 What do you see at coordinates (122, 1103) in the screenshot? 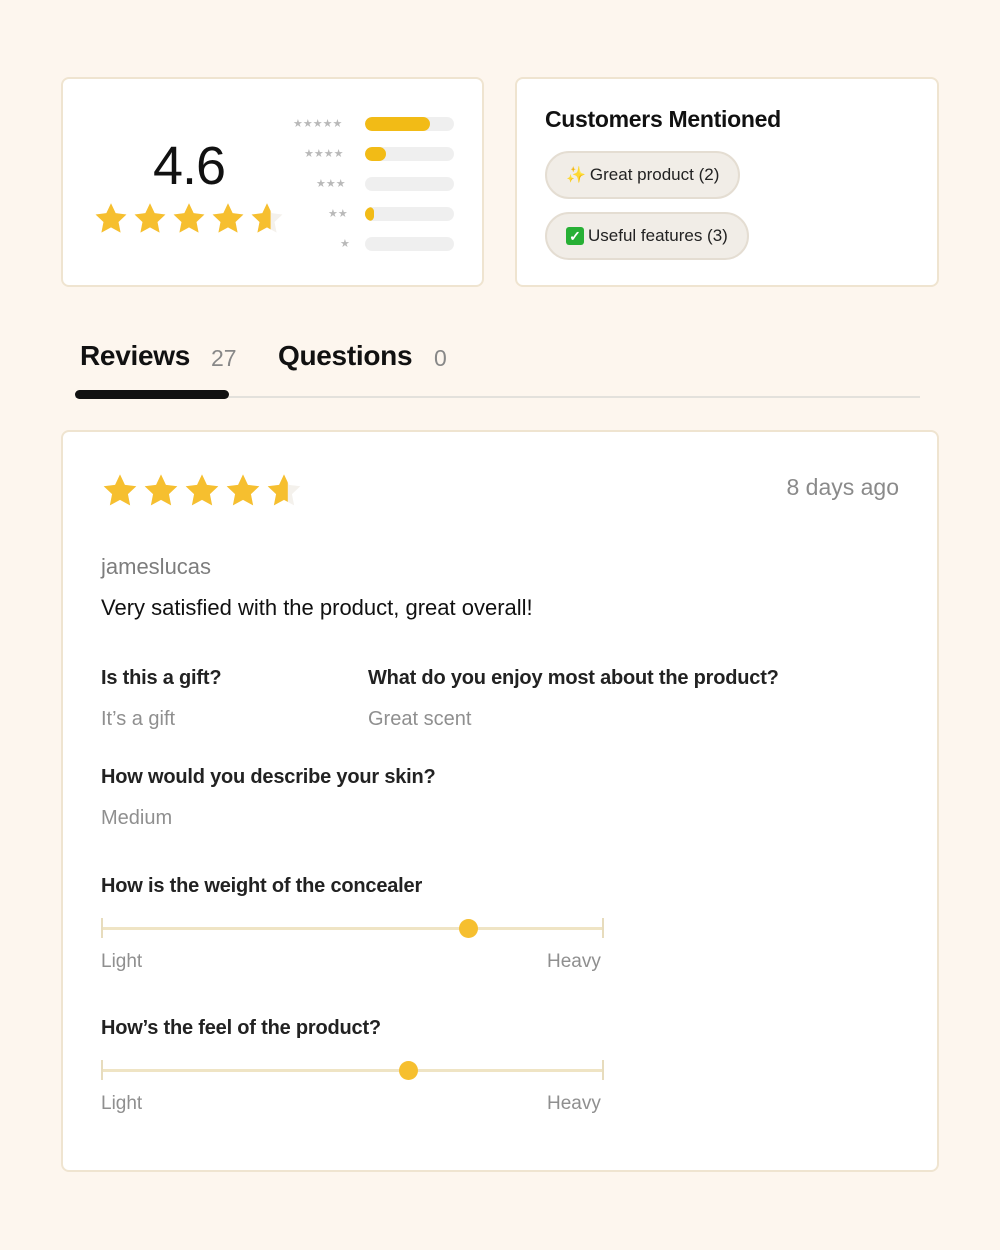
I see `feel-min-label: Light` at bounding box center [122, 1103].